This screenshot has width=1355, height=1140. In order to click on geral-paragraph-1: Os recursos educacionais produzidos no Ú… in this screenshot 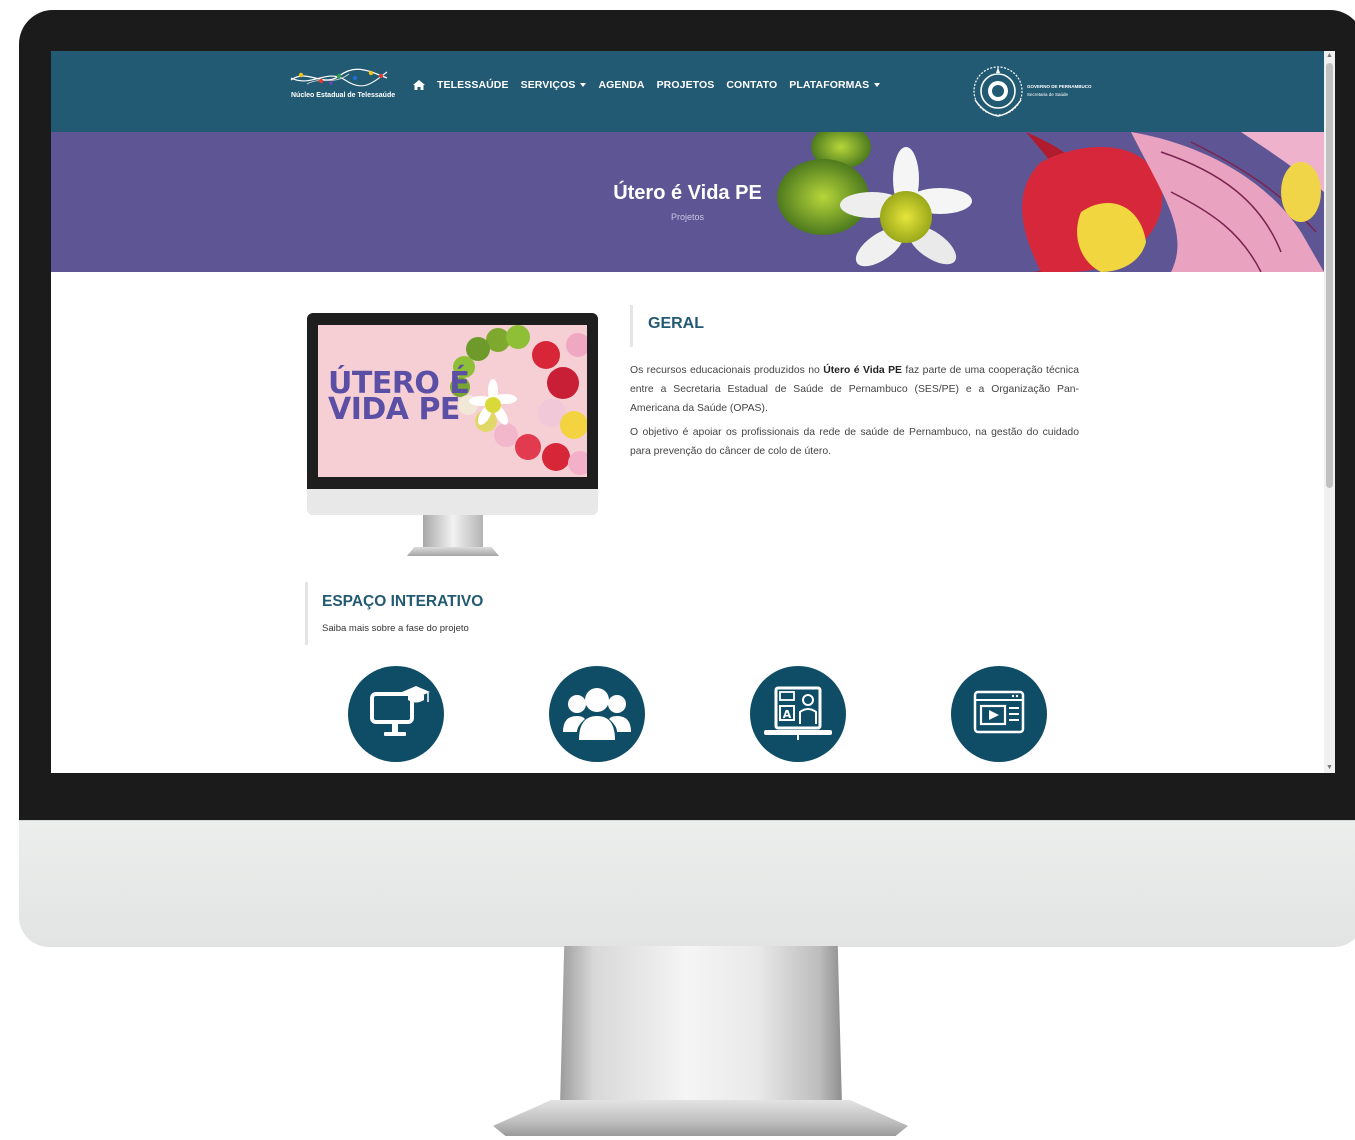, I will do `click(854, 389)`.